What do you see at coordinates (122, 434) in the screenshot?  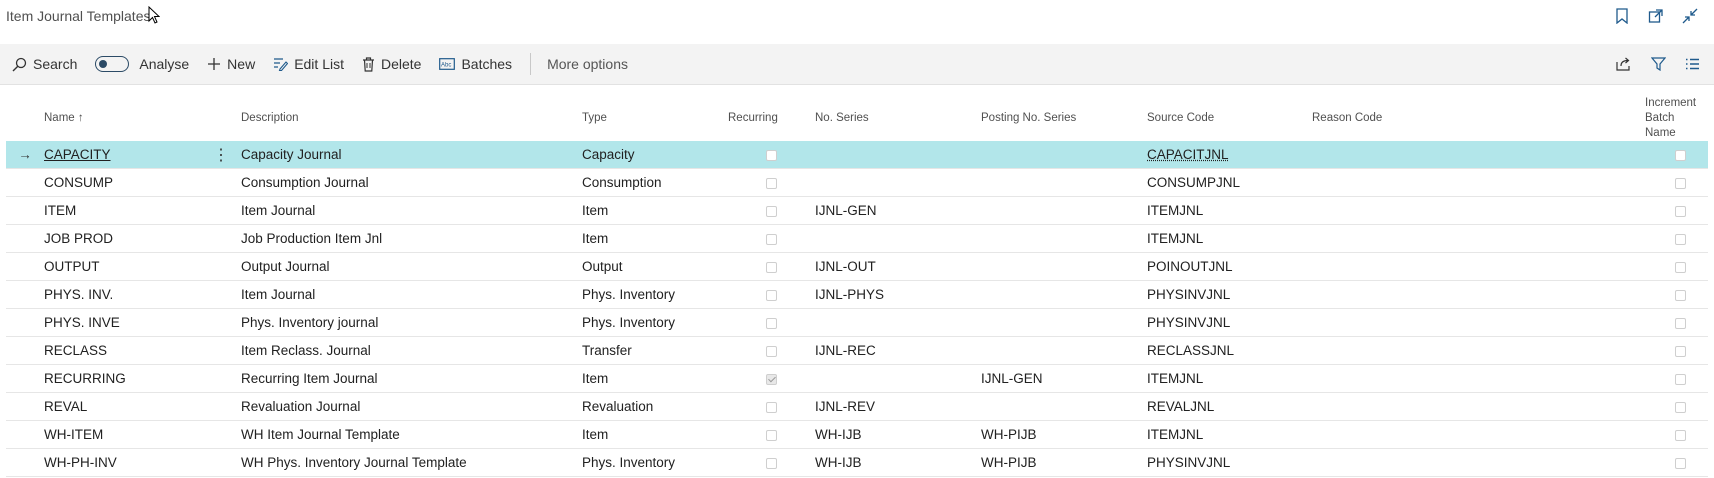 I see `cell-name: WH-ITEM` at bounding box center [122, 434].